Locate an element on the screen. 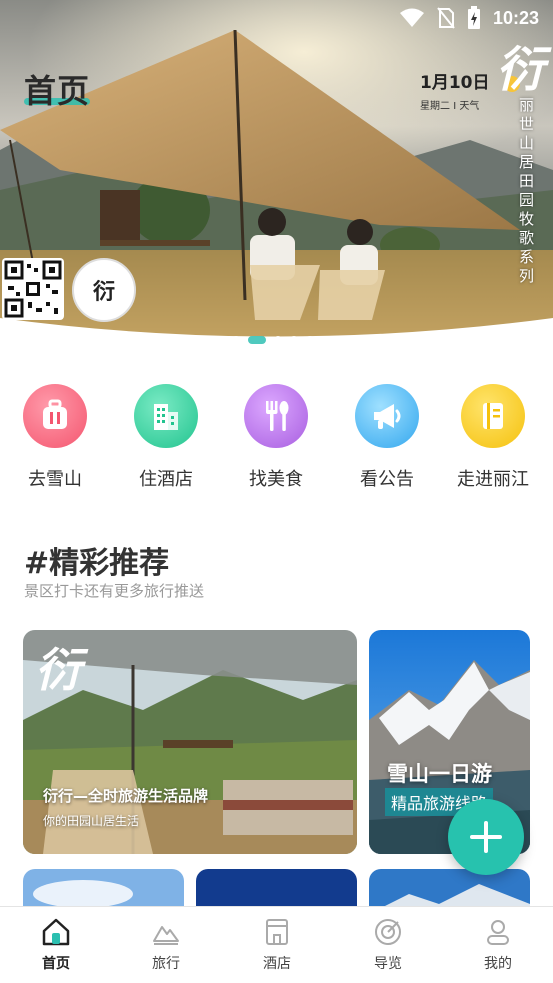  building-icon is located at coordinates (166, 416).